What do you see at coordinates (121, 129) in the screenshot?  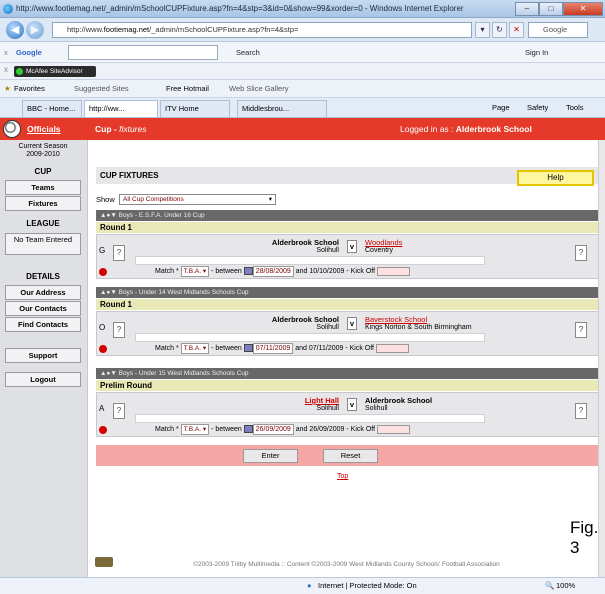 I see `page-title: Cup - fixtures` at bounding box center [121, 129].